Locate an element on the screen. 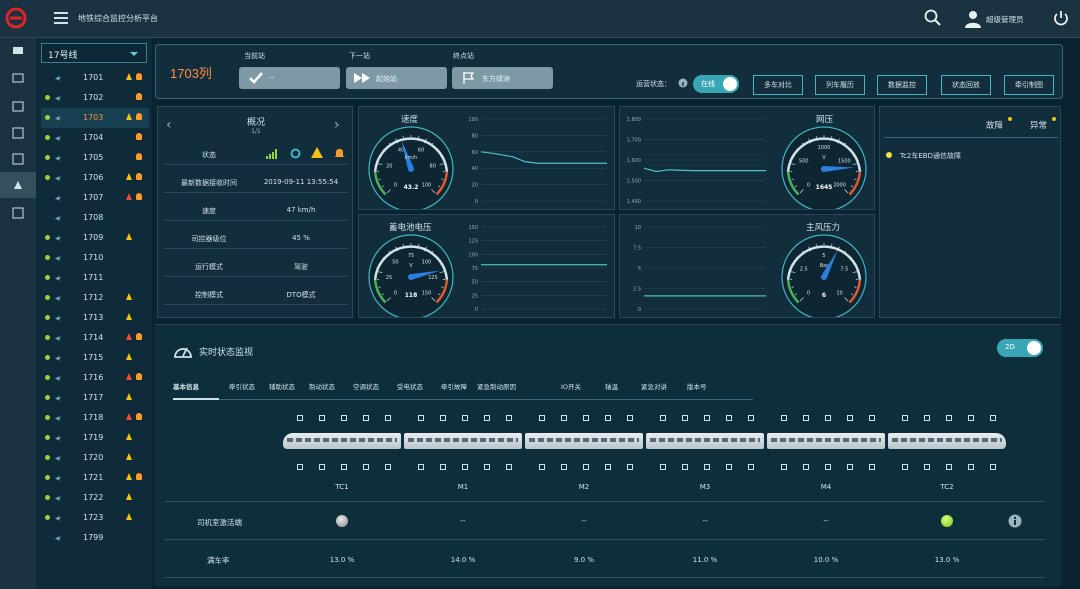 The image size is (1080, 589). traction-chart-button: 牵引制图 is located at coordinates (1029, 85).